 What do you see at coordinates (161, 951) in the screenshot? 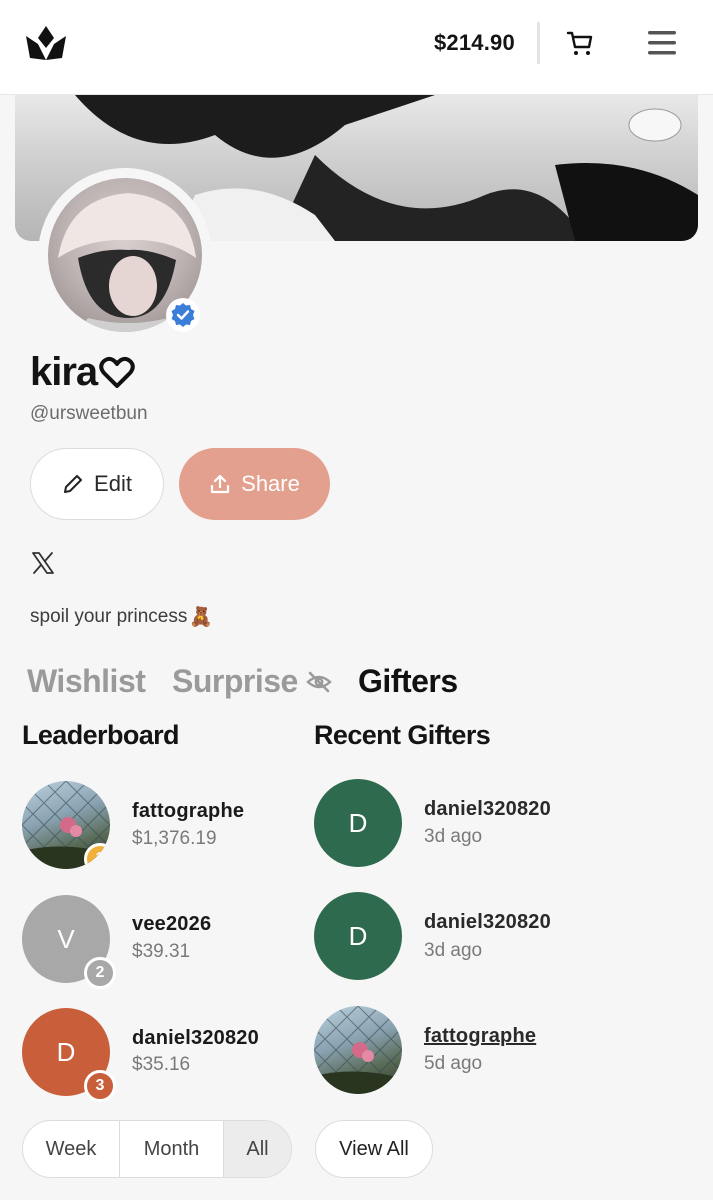
I see `leaderboard-amount: $39.31` at bounding box center [161, 951].